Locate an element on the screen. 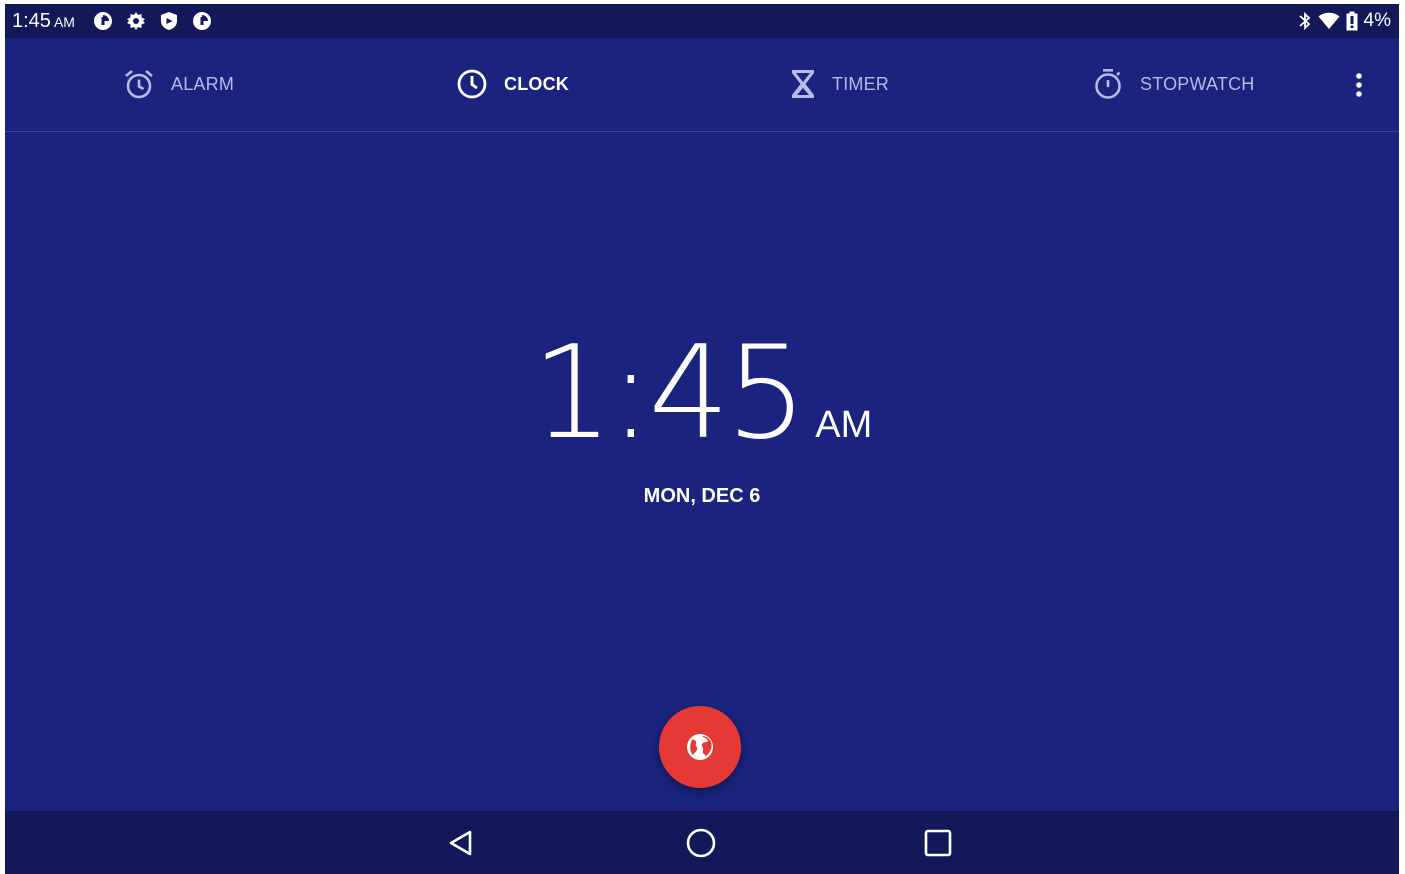 This screenshot has width=1405, height=874. overflow-menu-button is located at coordinates (1359, 86).